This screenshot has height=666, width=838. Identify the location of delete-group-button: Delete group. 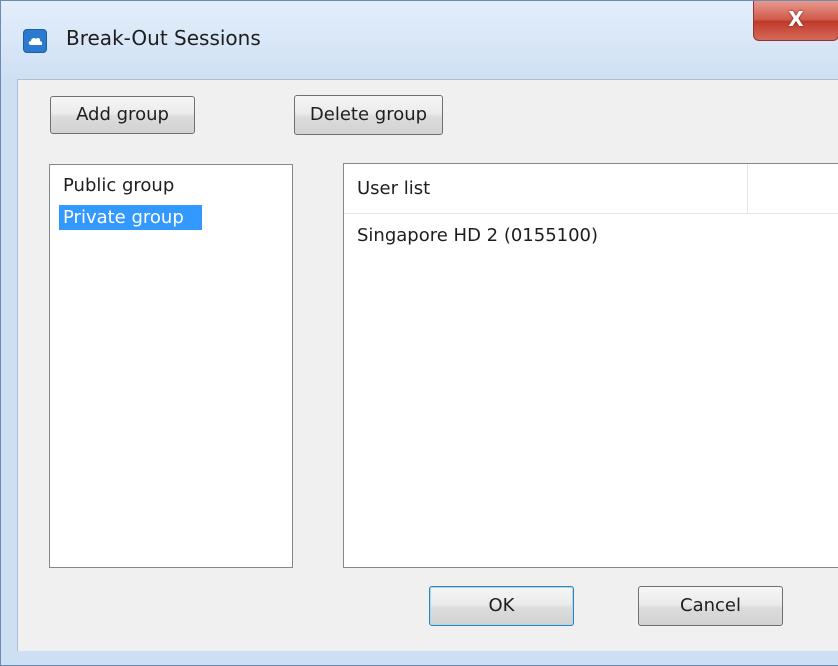
(368, 115).